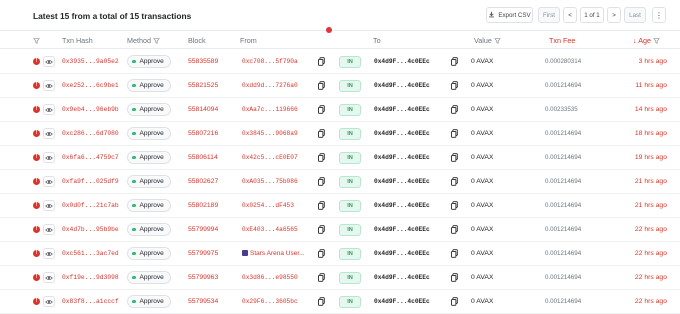  Describe the element at coordinates (270, 109) in the screenshot. I see `from-address-link: 0xAa7c...119666` at that location.